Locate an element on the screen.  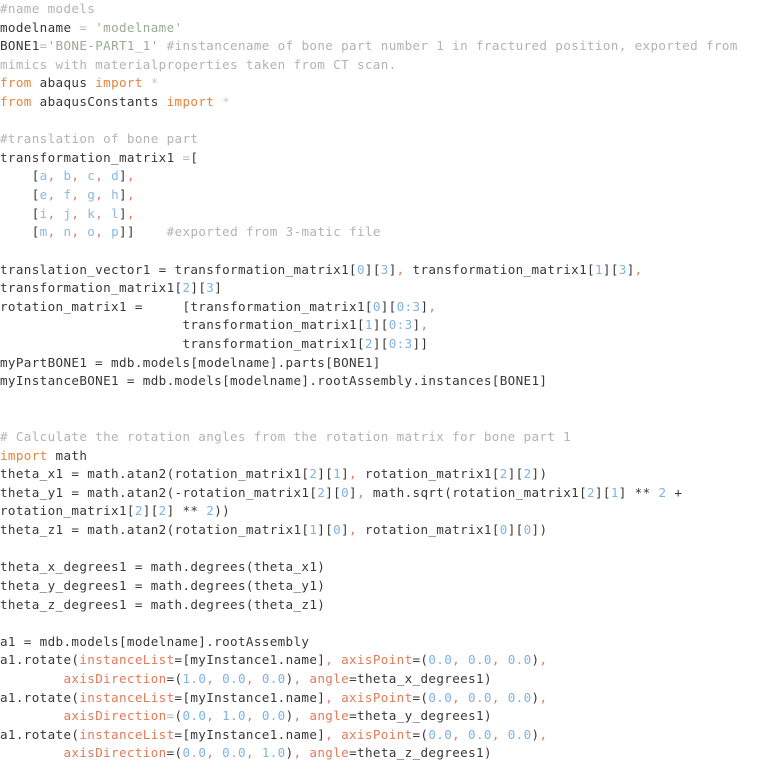
code-token-kwarg: axisPoint is located at coordinates (377, 697).